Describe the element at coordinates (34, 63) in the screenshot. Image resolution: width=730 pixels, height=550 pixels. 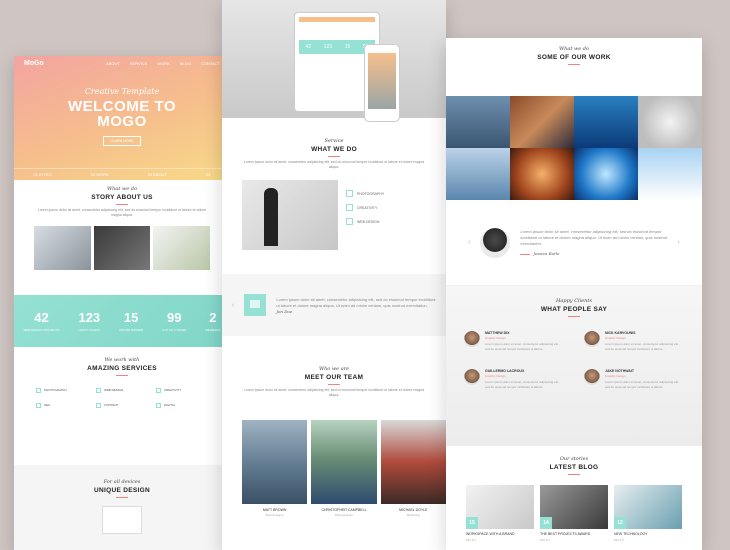
I see `brand-logo: MoGo` at that location.